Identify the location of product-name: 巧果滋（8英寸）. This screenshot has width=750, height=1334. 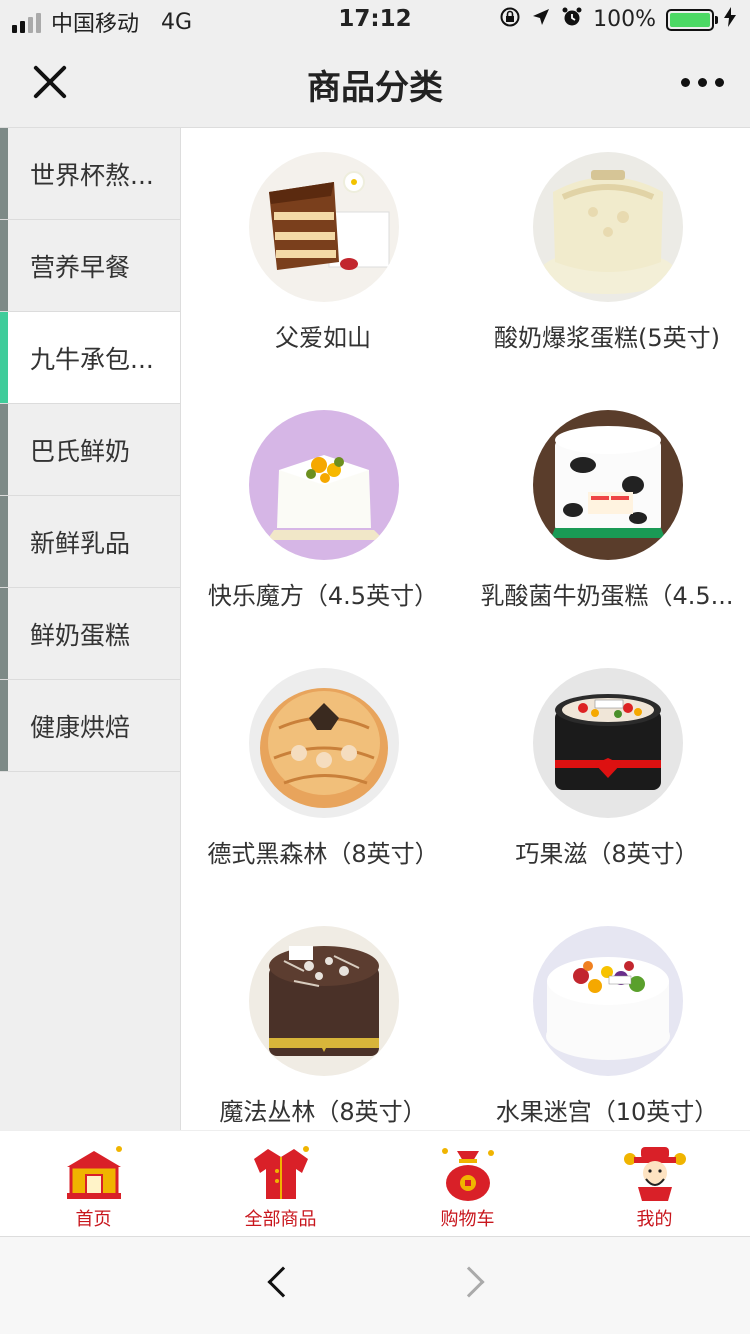
(607, 854).